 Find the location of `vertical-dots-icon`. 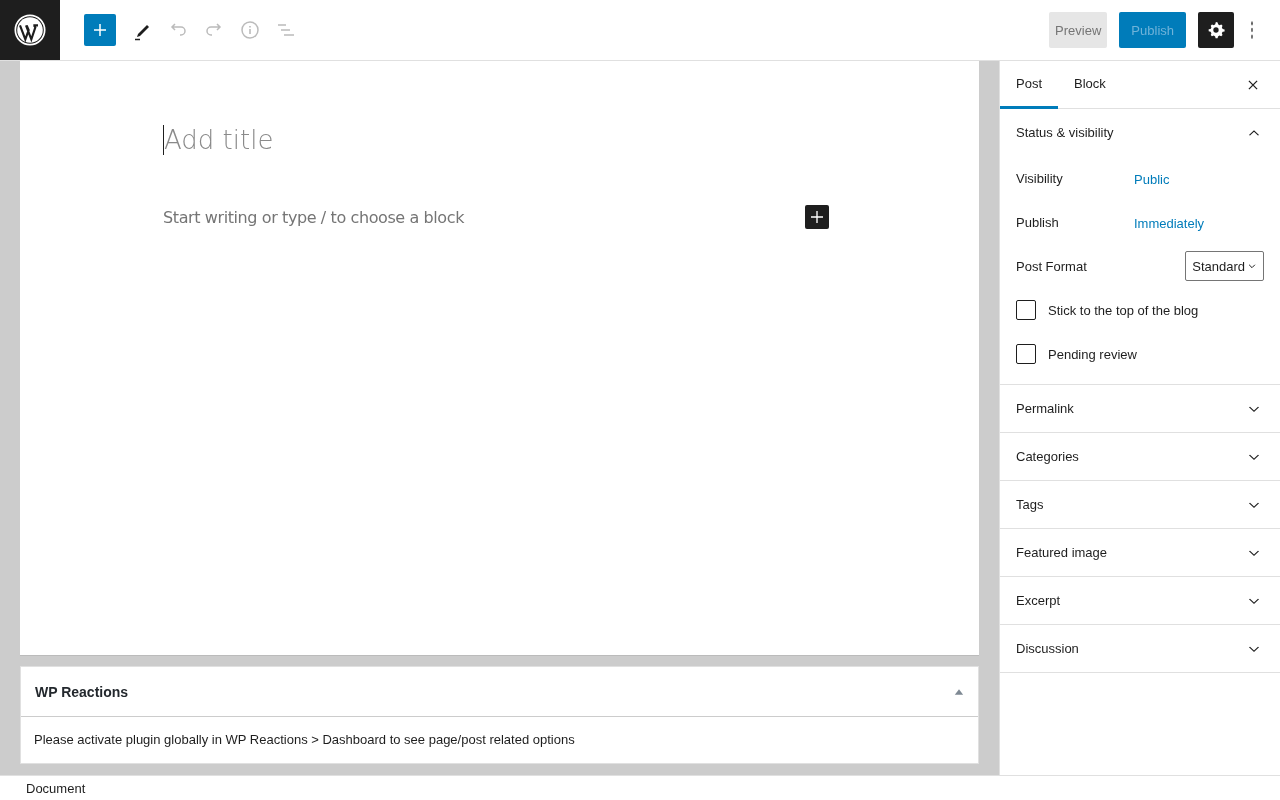

vertical-dots-icon is located at coordinates (1252, 30).